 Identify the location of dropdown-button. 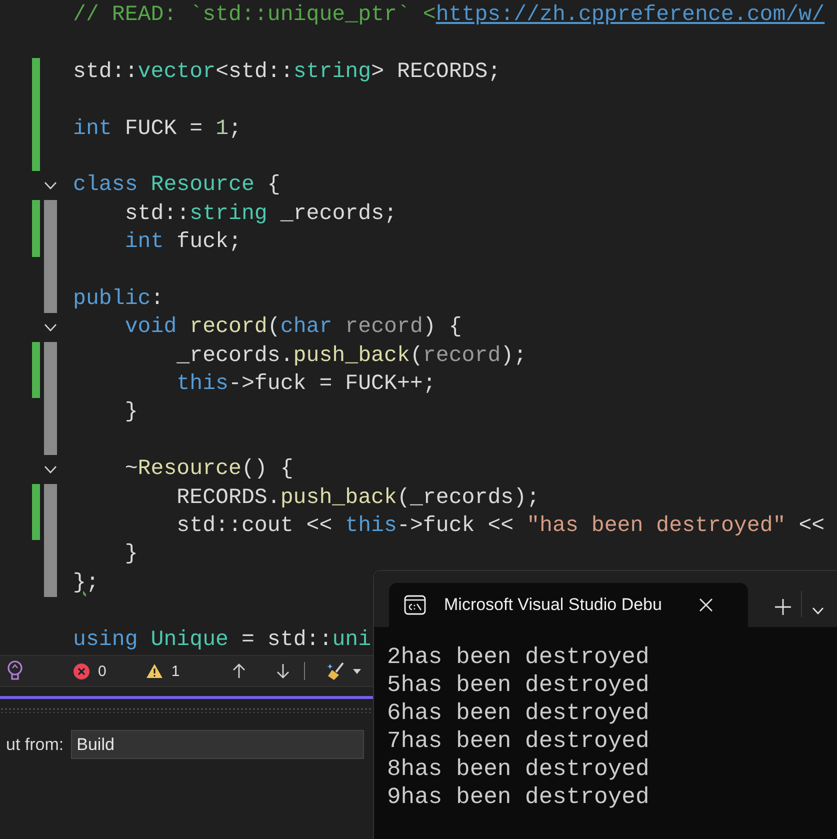
(818, 611).